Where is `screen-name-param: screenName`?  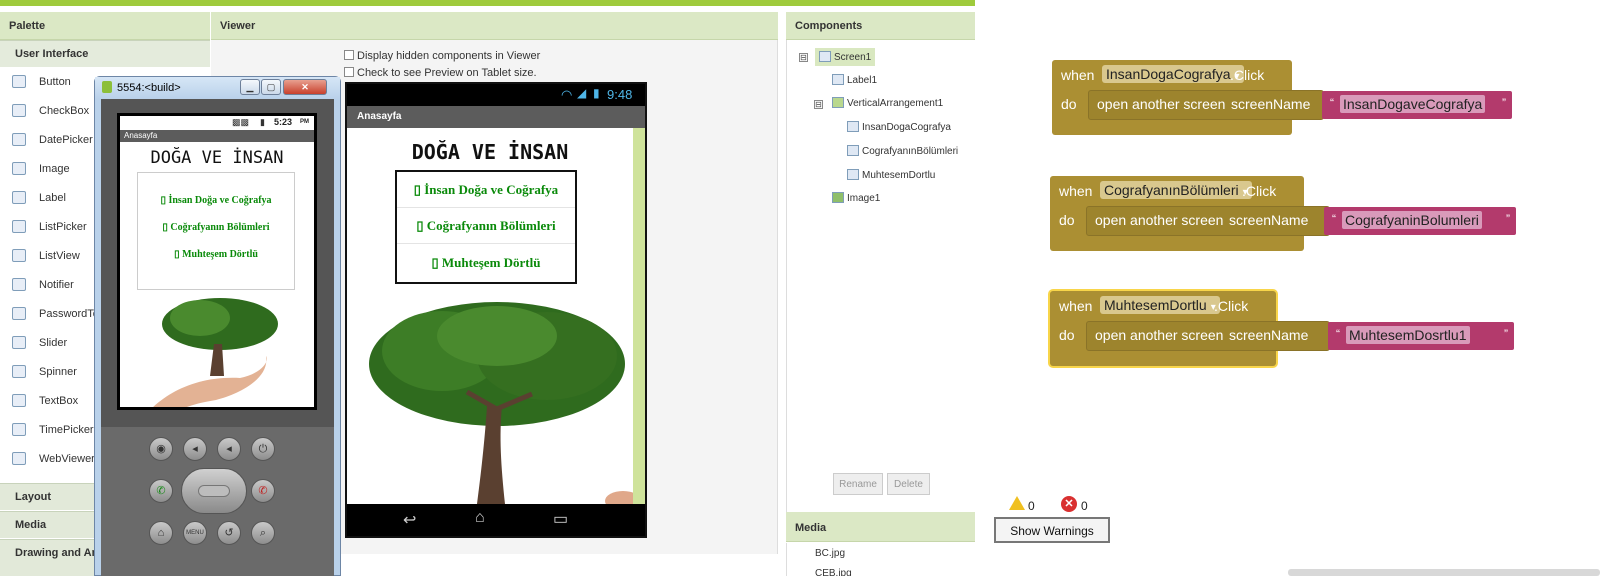 screen-name-param: screenName is located at coordinates (1269, 220).